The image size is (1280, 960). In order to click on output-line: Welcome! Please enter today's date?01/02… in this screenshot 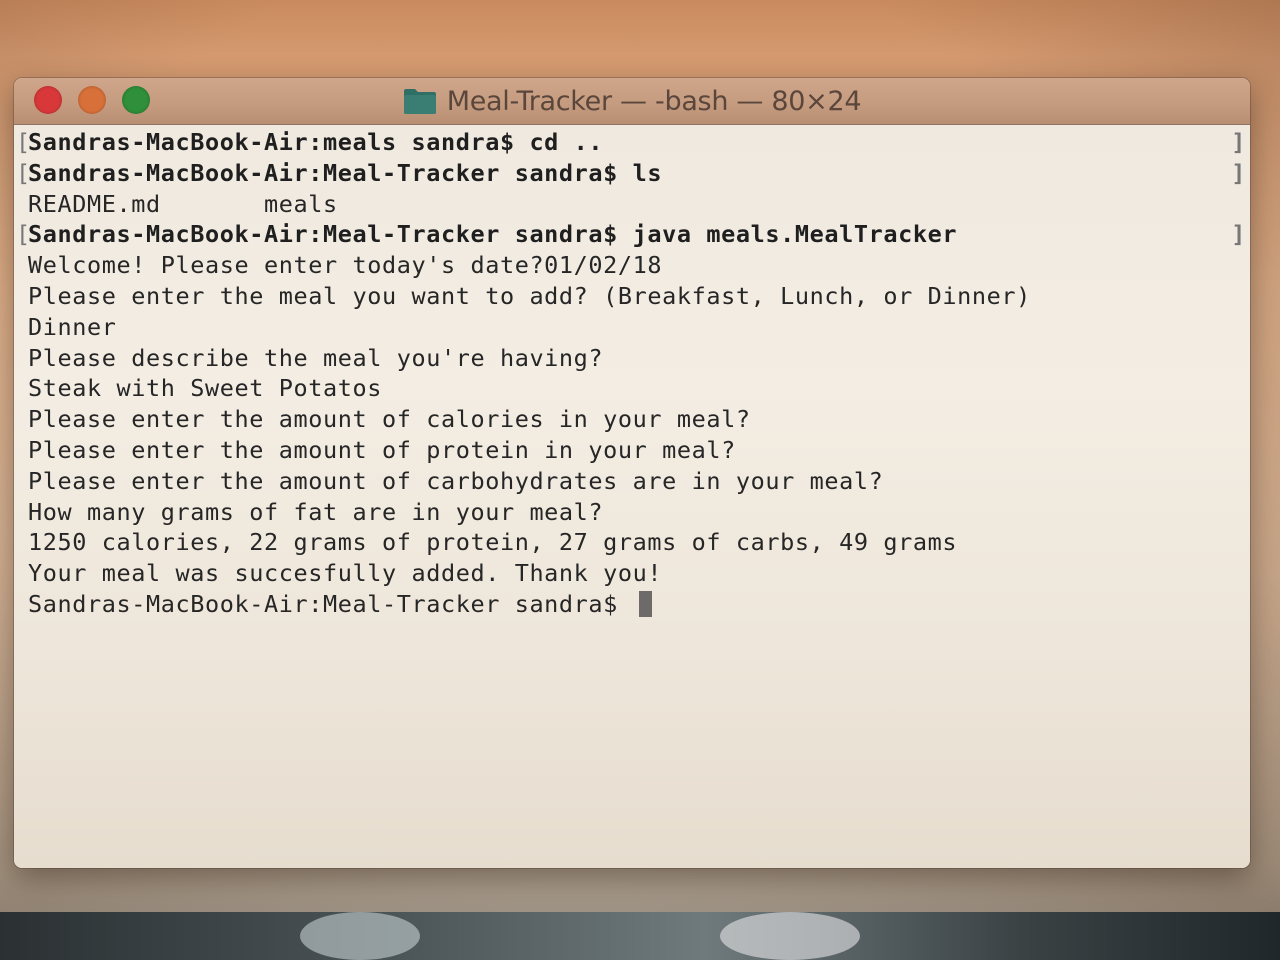, I will do `click(345, 265)`.